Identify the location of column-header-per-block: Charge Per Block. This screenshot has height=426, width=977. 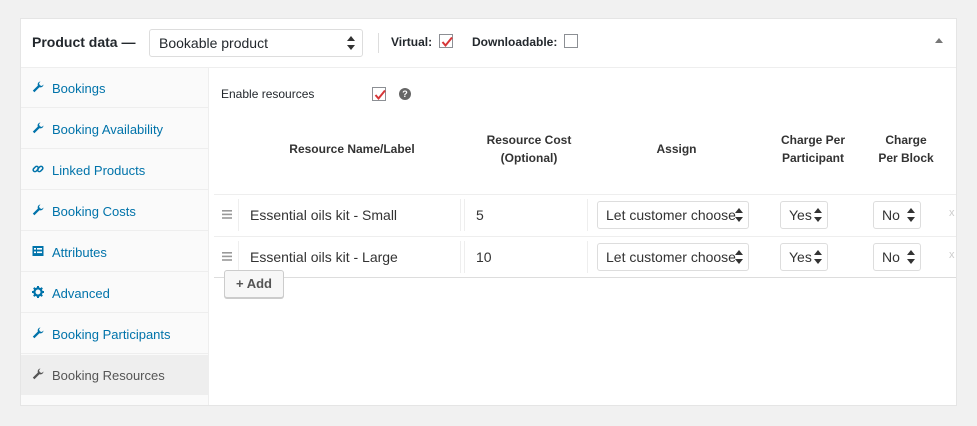
(906, 149).